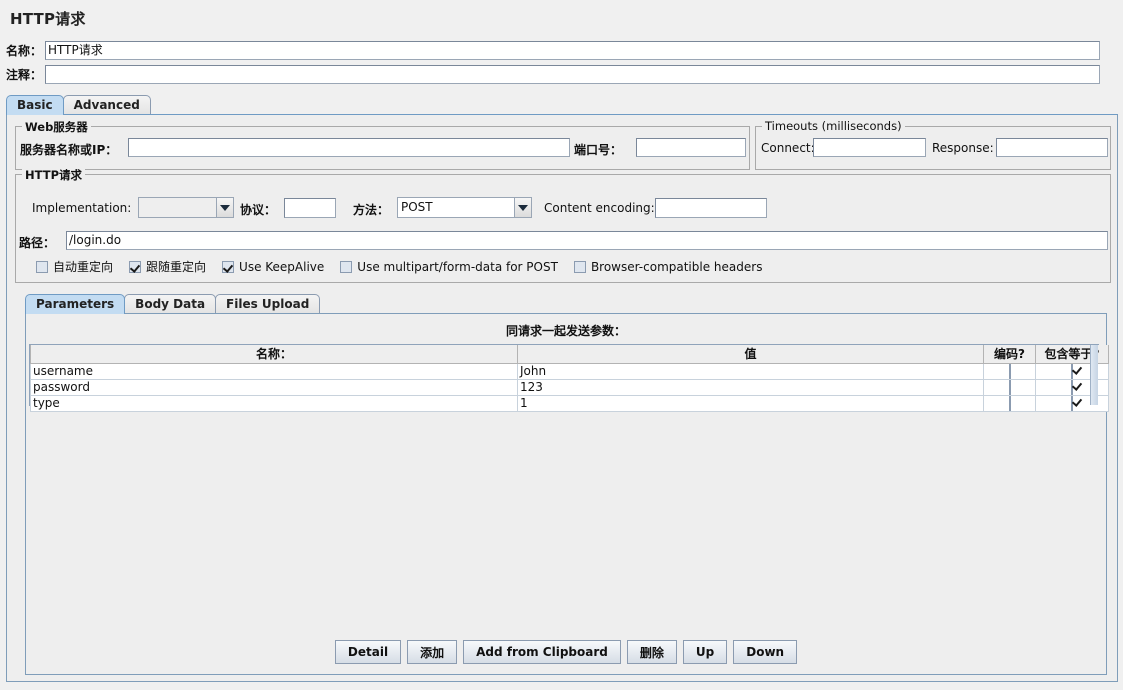 Image resolution: width=1123 pixels, height=690 pixels. Describe the element at coordinates (56, 127) in the screenshot. I see `web-server-group-title: Web服务器` at that location.